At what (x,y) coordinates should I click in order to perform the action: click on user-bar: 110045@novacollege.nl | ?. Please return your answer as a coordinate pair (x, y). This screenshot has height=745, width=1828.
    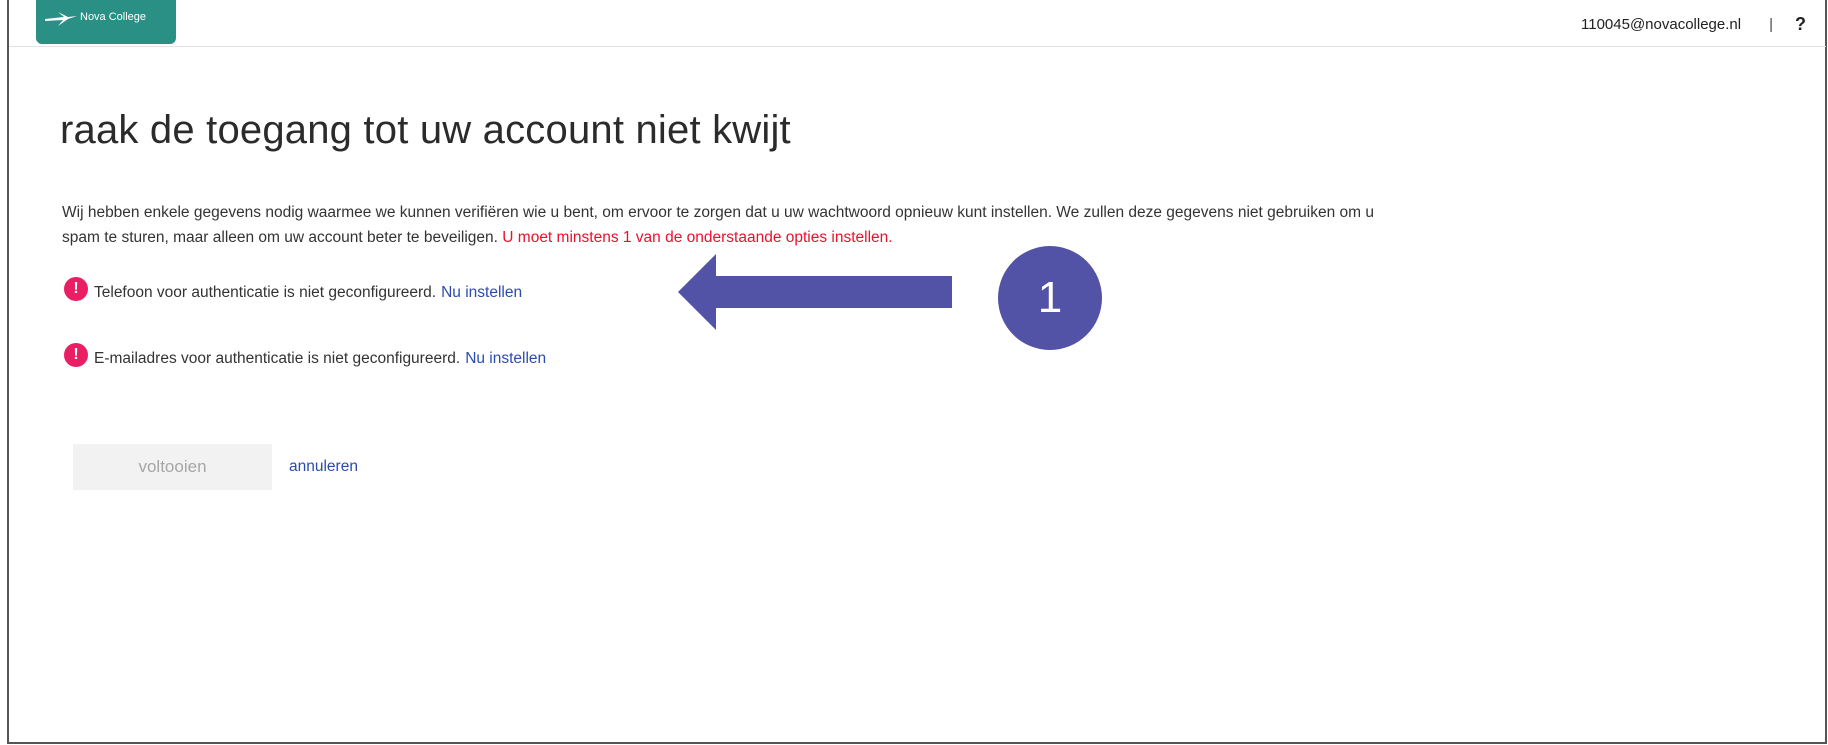
    Looking at the image, I should click on (1693, 24).